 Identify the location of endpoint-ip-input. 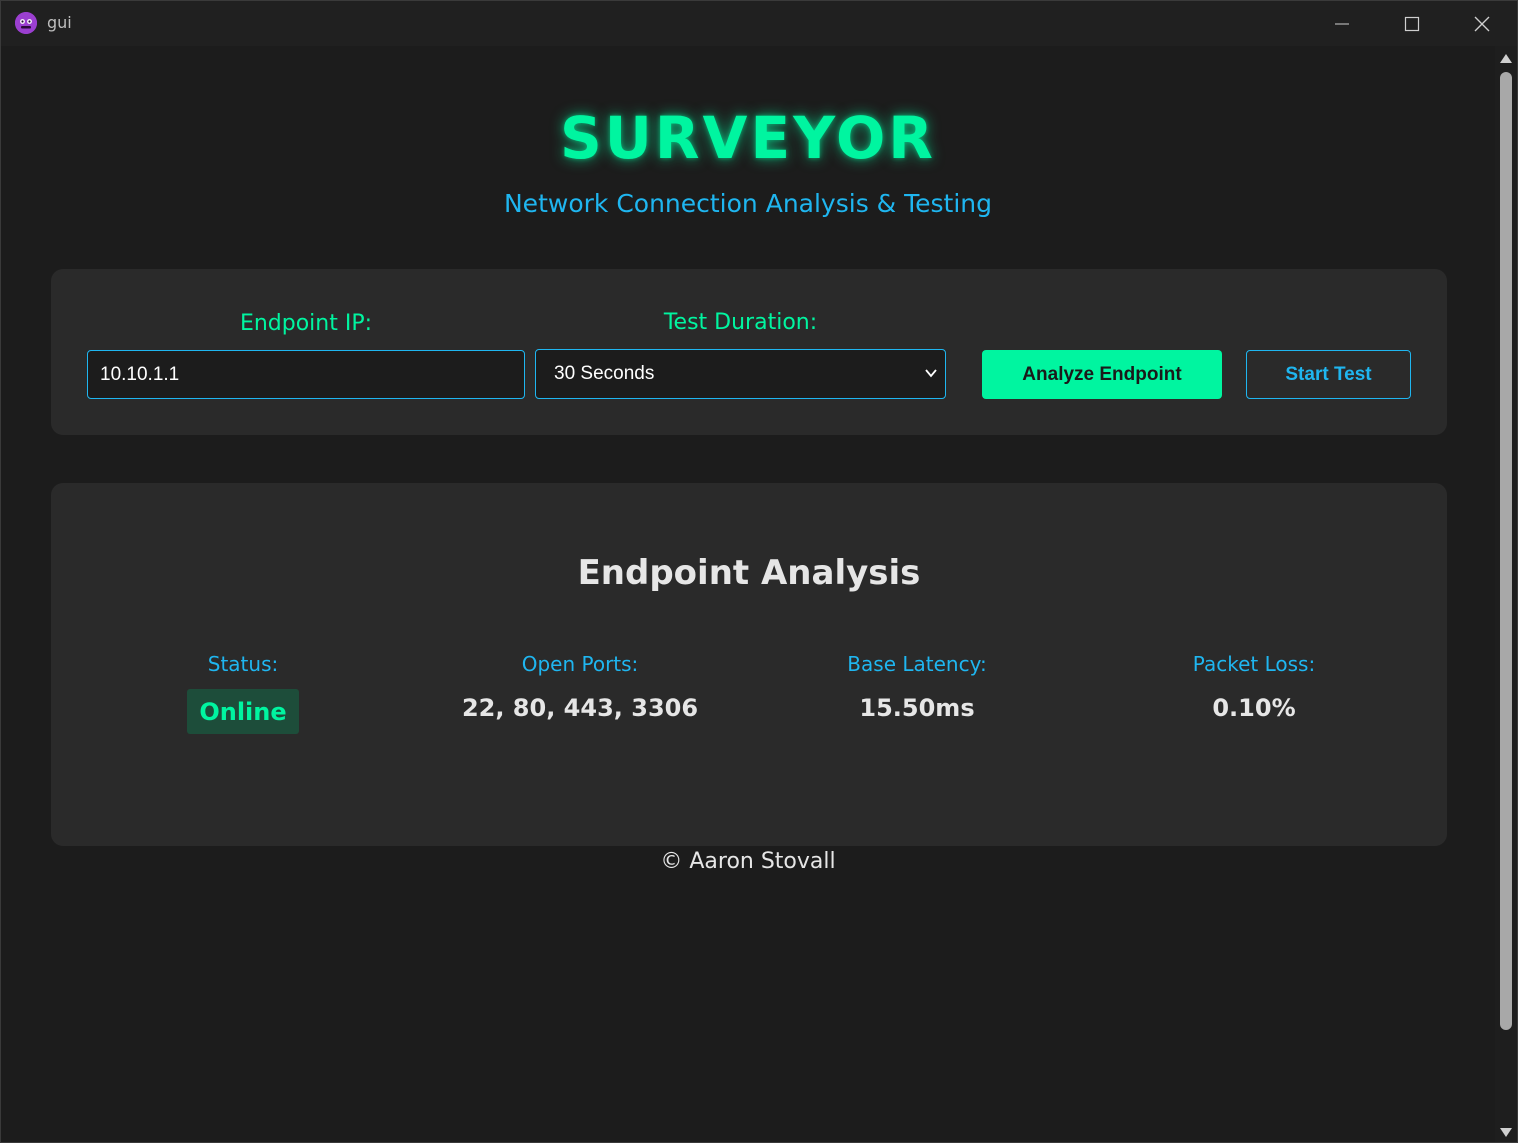
(306, 374).